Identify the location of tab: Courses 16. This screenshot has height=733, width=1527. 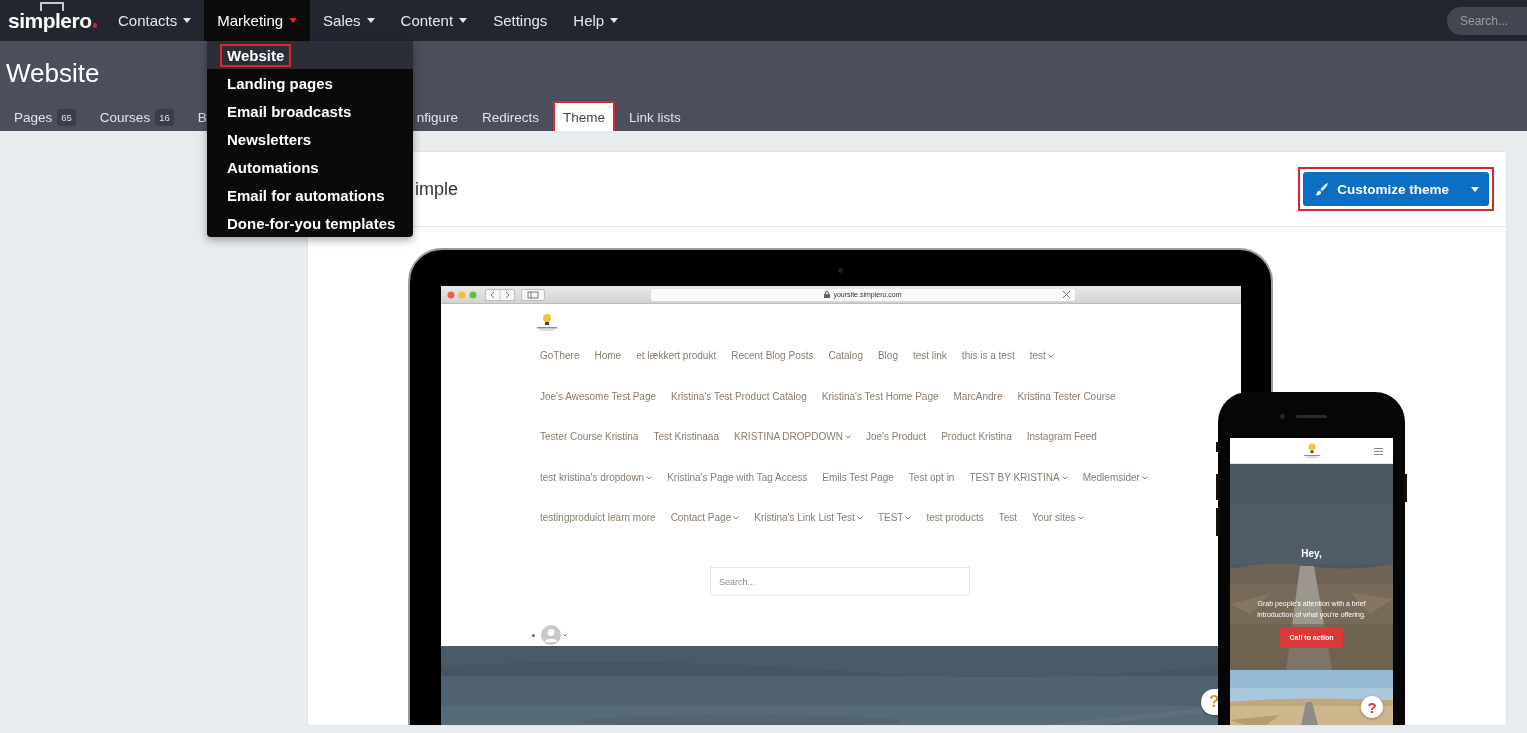
(136, 116).